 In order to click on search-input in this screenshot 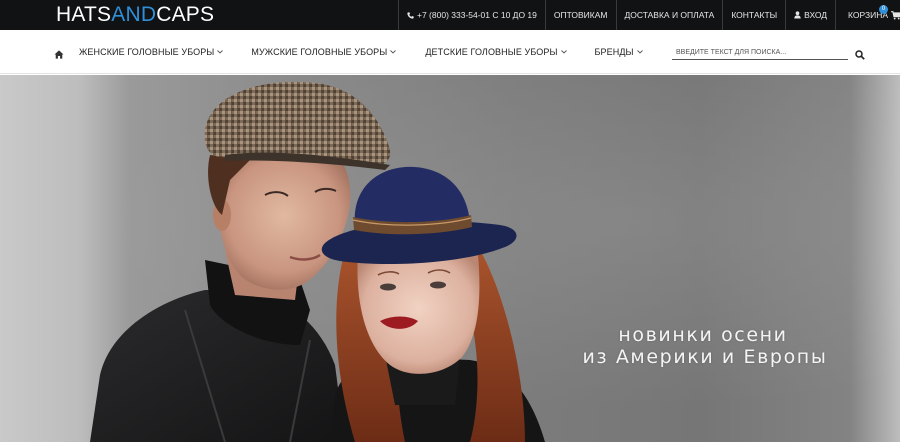, I will do `click(760, 52)`.